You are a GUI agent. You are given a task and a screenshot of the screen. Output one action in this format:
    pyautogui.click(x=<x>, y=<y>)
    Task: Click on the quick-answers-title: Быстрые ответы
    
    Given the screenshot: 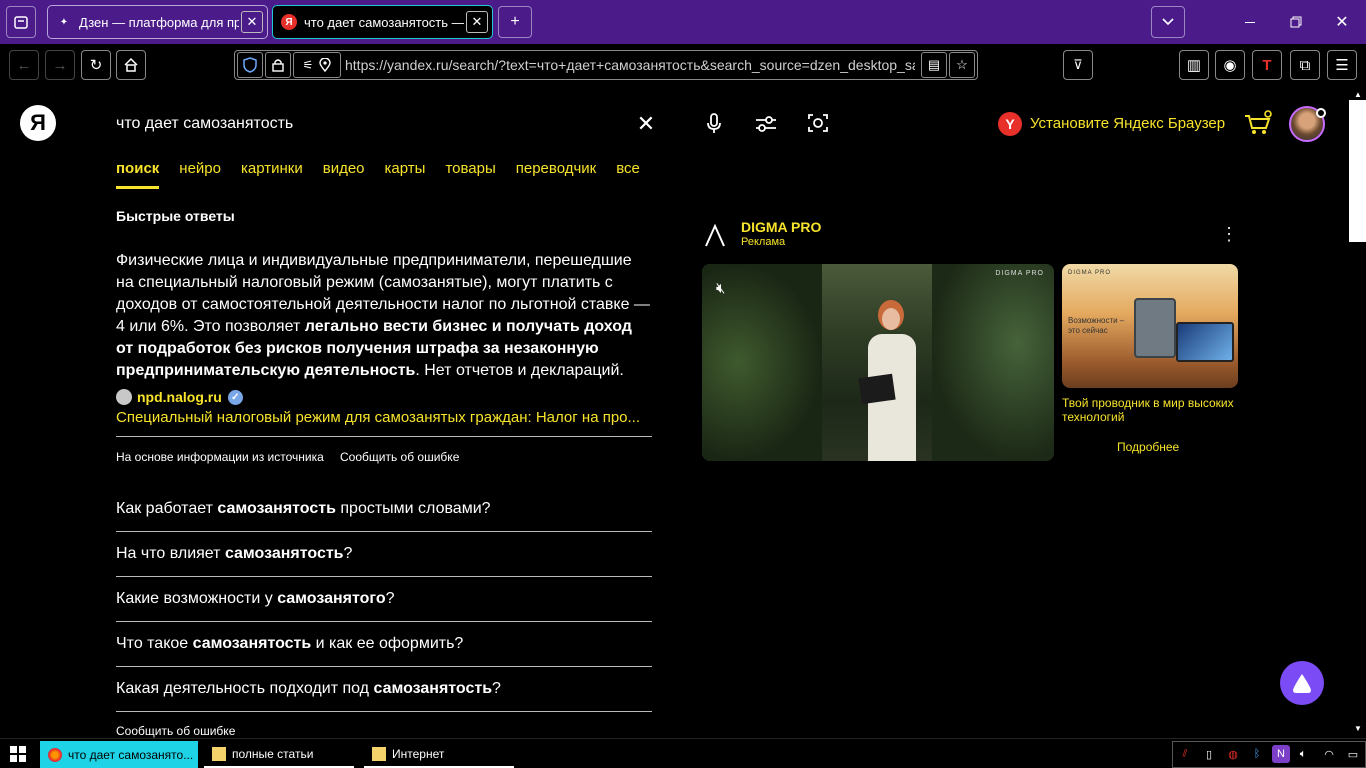 What is the action you would take?
    pyautogui.click(x=175, y=216)
    